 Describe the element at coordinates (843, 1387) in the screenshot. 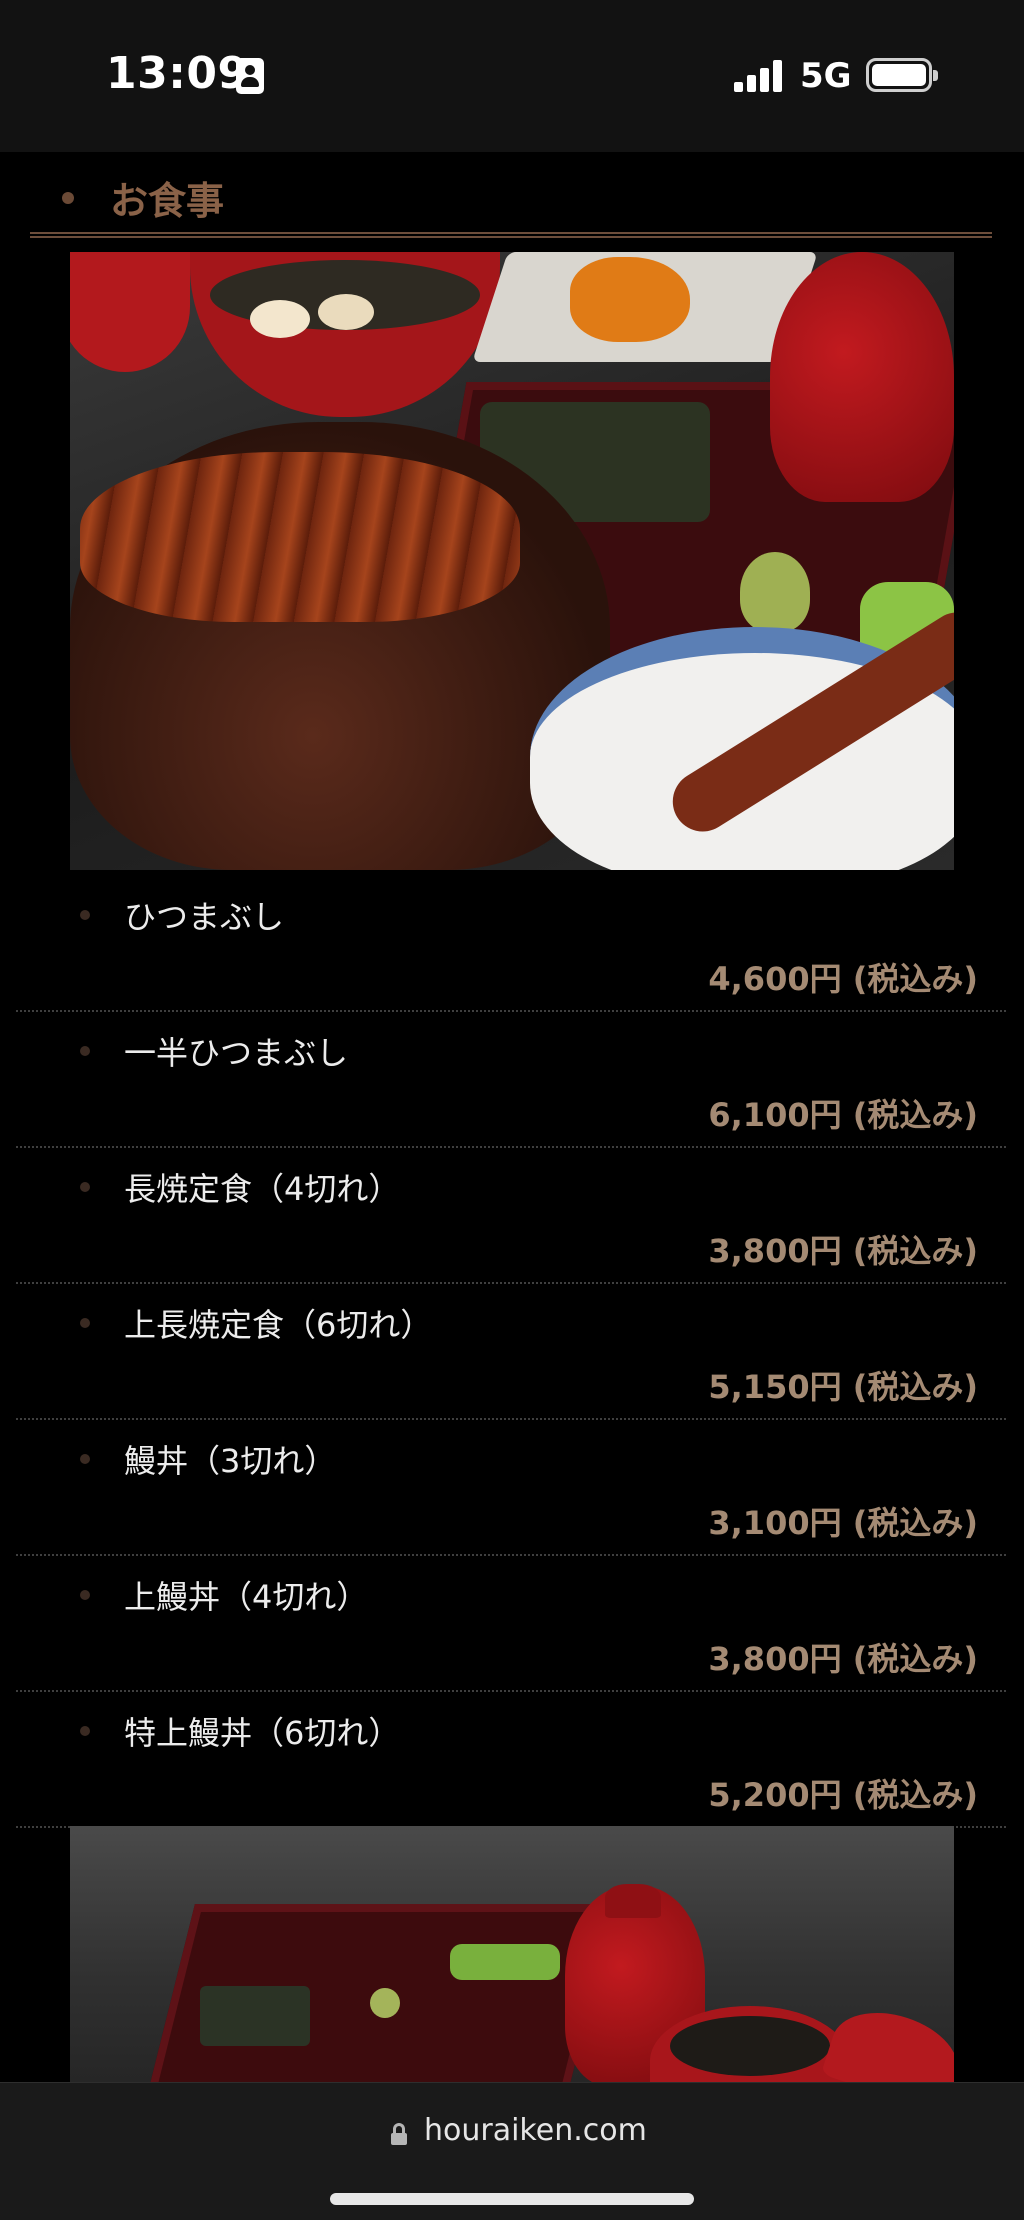

I see `menu-item-price: 5,150円 (税込み)` at that location.